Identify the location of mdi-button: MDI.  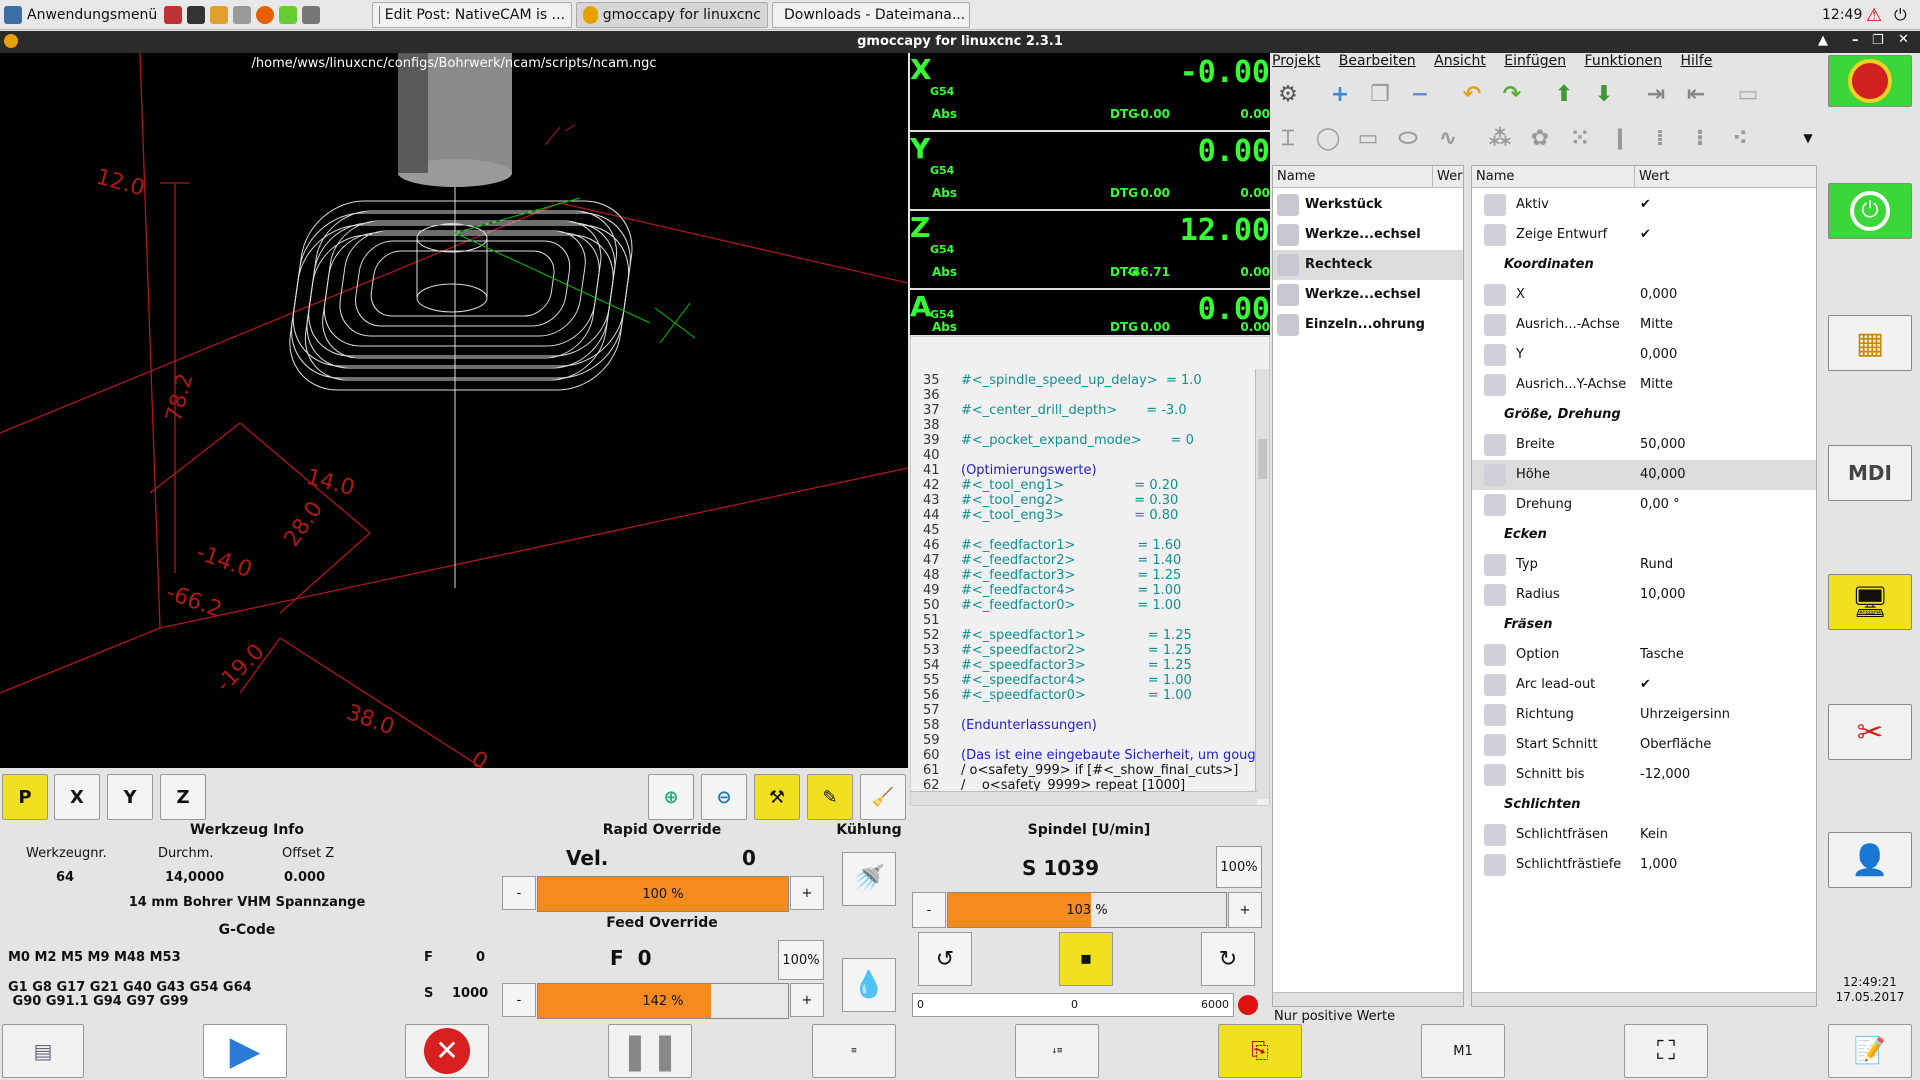
(1870, 473).